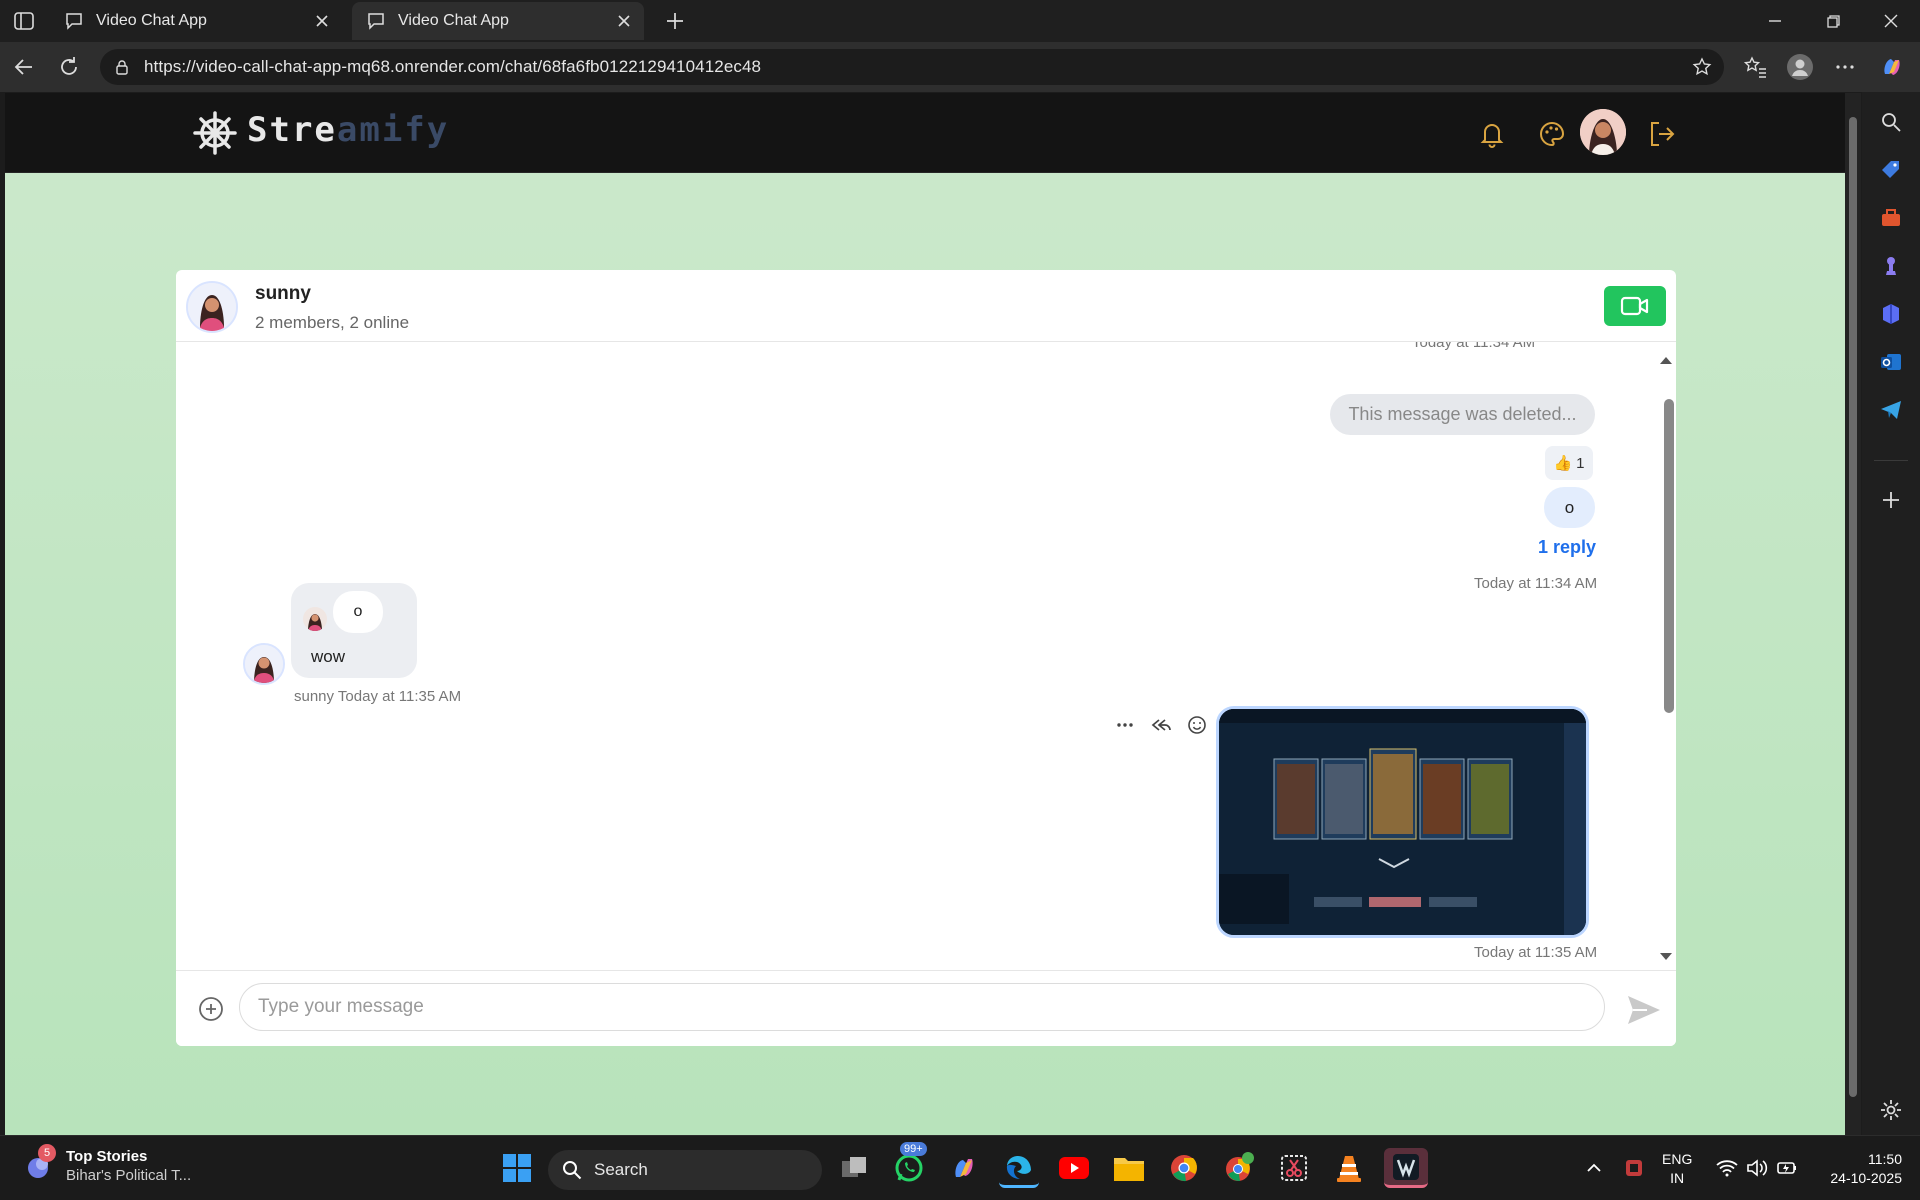 The height and width of the screenshot is (1200, 1920). Describe the element at coordinates (378, 696) in the screenshot. I see `message-meta: sunny Today at 11:35 AM` at that location.